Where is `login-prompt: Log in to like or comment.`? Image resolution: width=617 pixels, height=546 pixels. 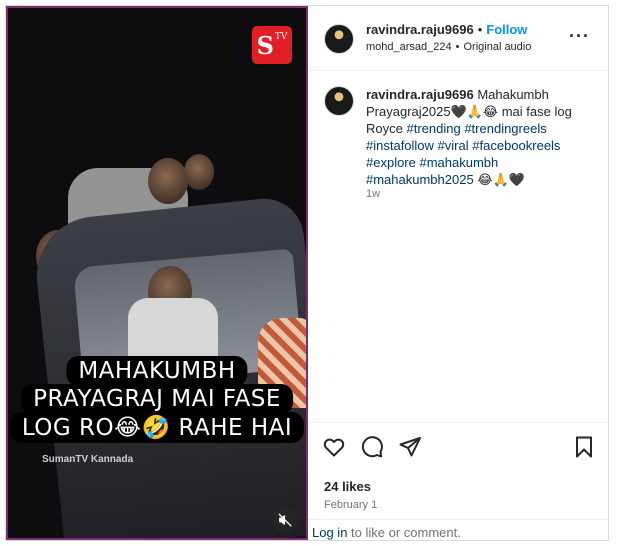 login-prompt: Log in to like or comment. is located at coordinates (458, 530).